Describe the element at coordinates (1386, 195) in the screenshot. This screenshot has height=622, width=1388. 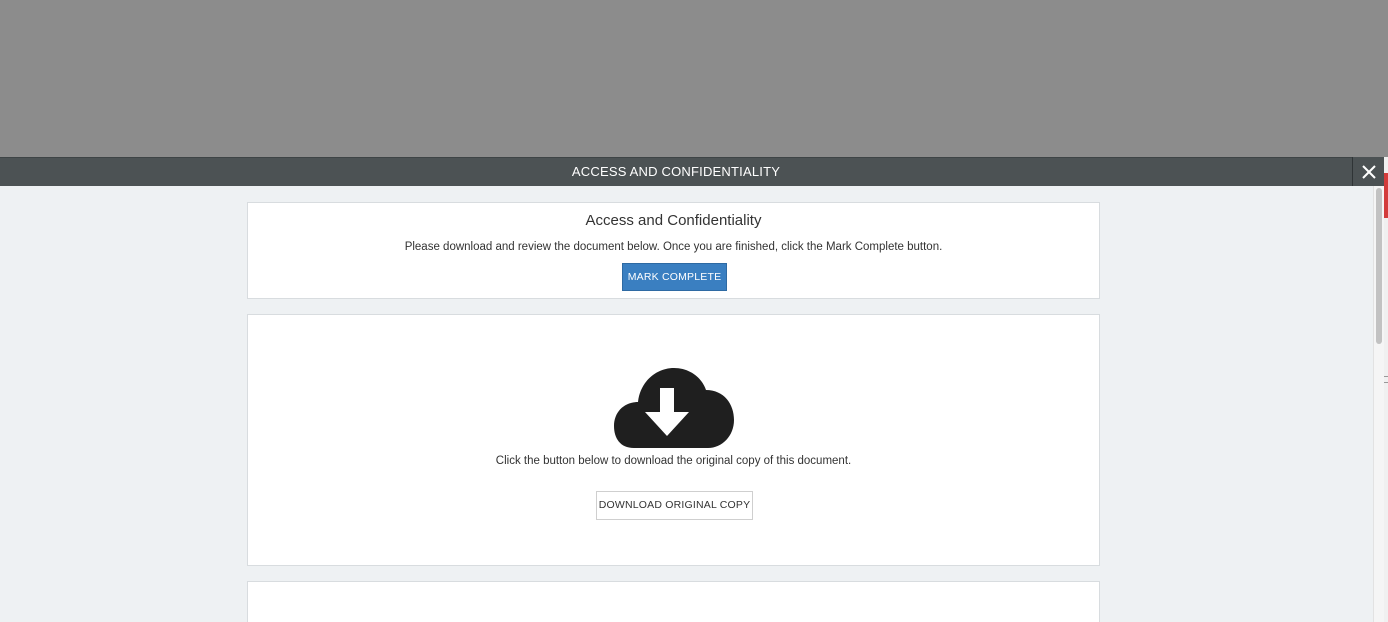
I see `background-accent-tab` at that location.